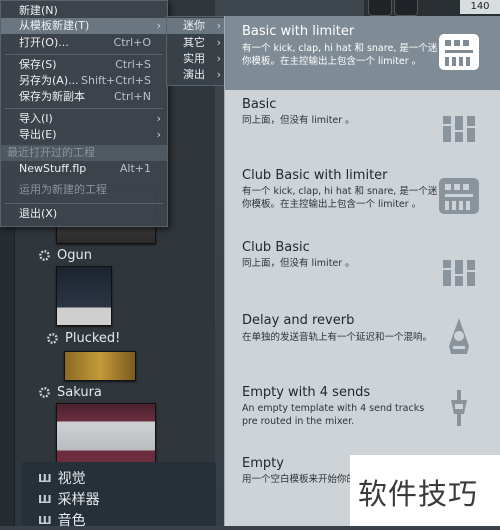 This screenshot has width=500, height=530. I want to click on category-sampler: Ш 采样器, so click(69, 499).